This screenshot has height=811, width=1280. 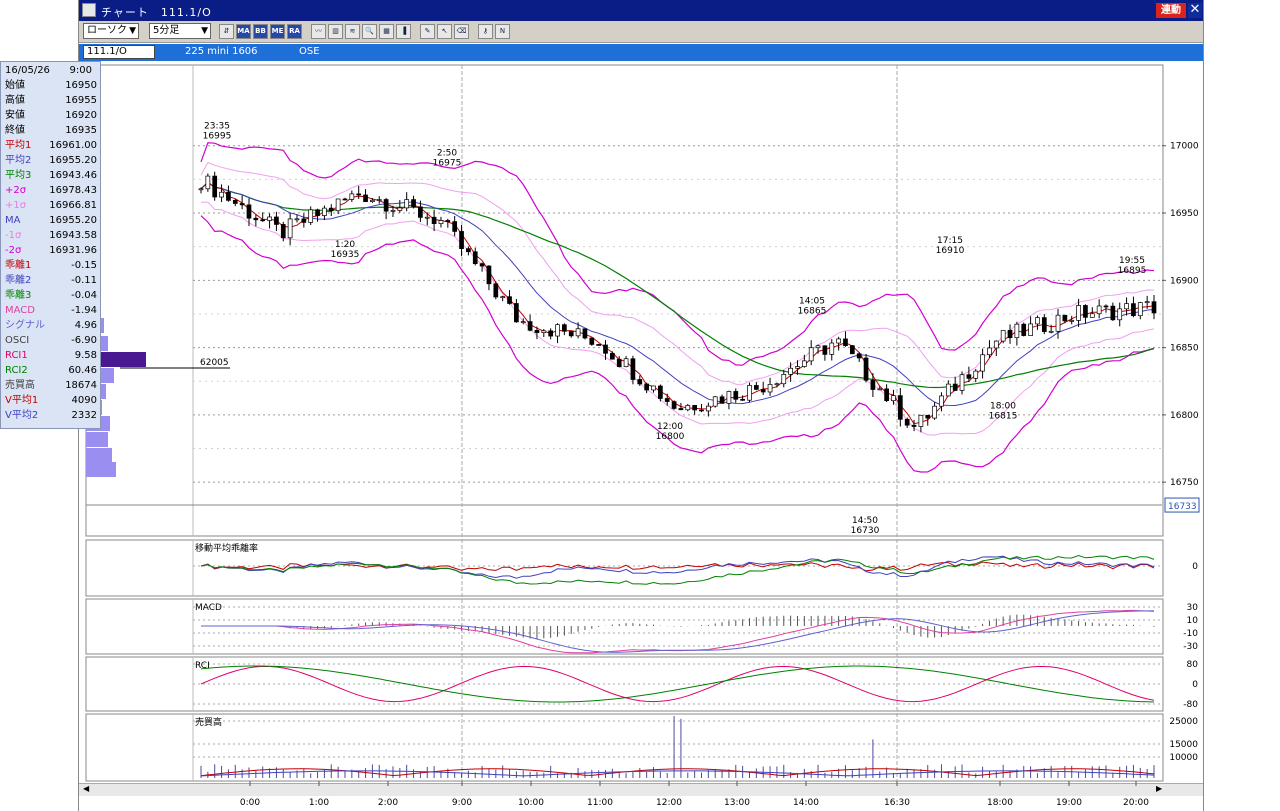 I want to click on annotation-time: 1:20, so click(x=345, y=245).